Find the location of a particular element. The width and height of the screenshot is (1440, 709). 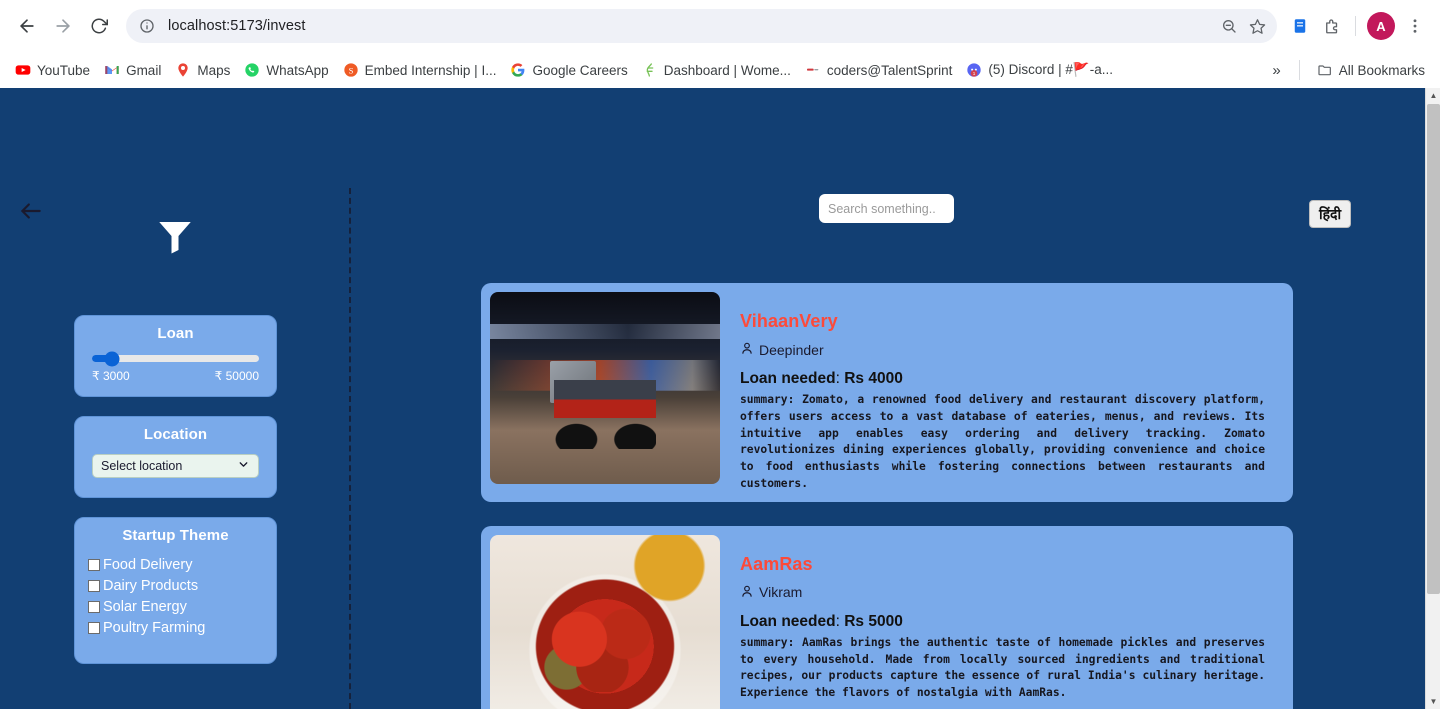

startup-owner-name: Vikram is located at coordinates (781, 592).